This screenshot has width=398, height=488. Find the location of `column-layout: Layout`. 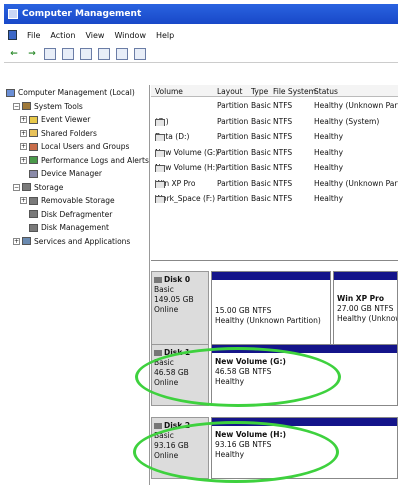

column-layout: Layout is located at coordinates (230, 91).